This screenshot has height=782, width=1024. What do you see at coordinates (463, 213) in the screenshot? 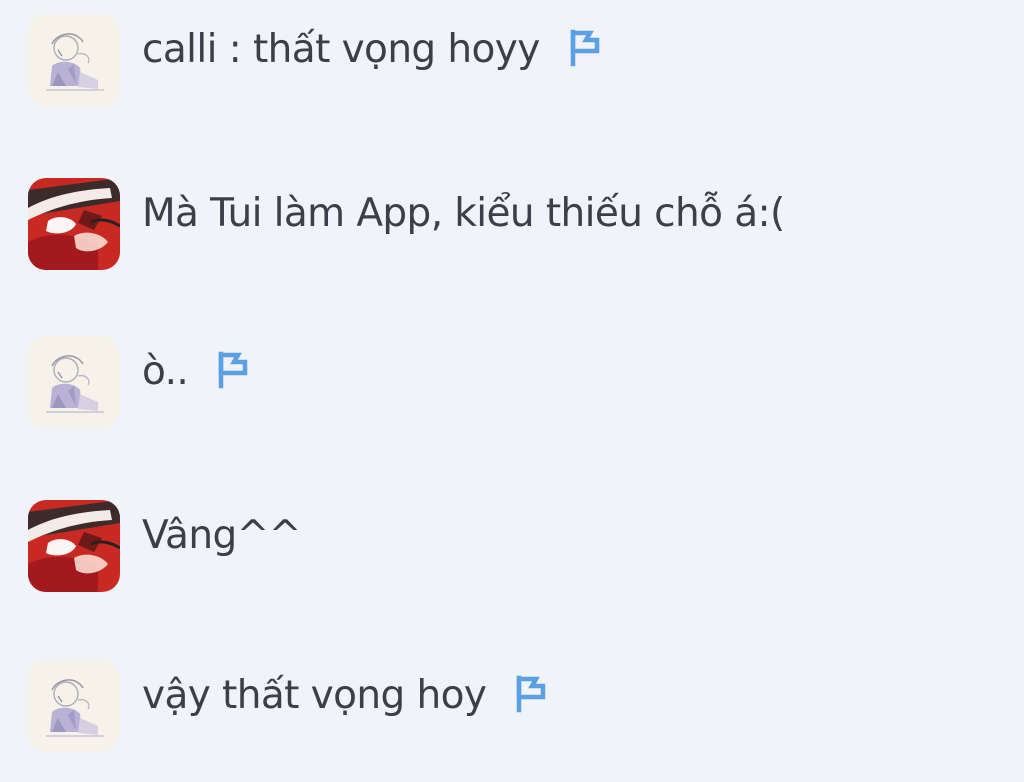
I see `message-text: Mà Tui làm App, kiểu thiếu chỗ á:(` at bounding box center [463, 213].